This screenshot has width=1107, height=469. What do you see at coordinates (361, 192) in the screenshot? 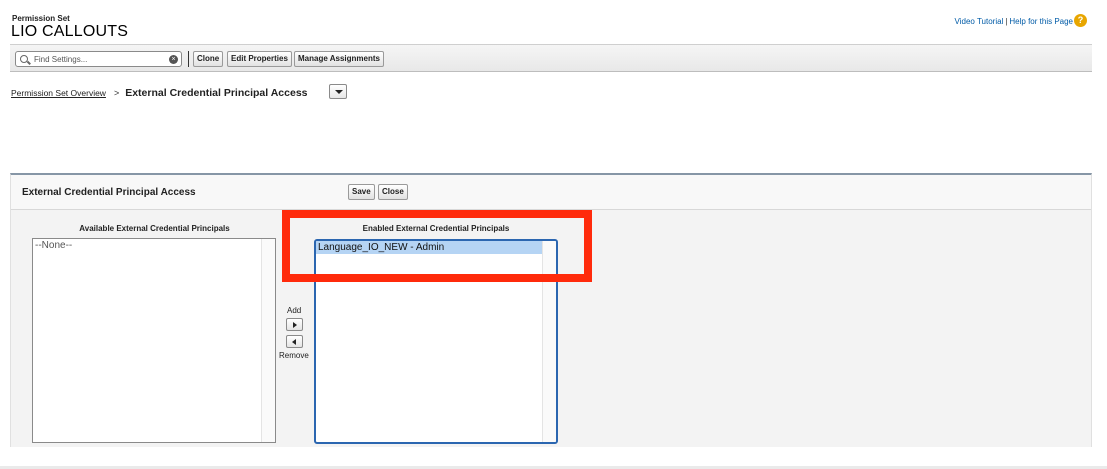
I see `save-button: Save` at bounding box center [361, 192].